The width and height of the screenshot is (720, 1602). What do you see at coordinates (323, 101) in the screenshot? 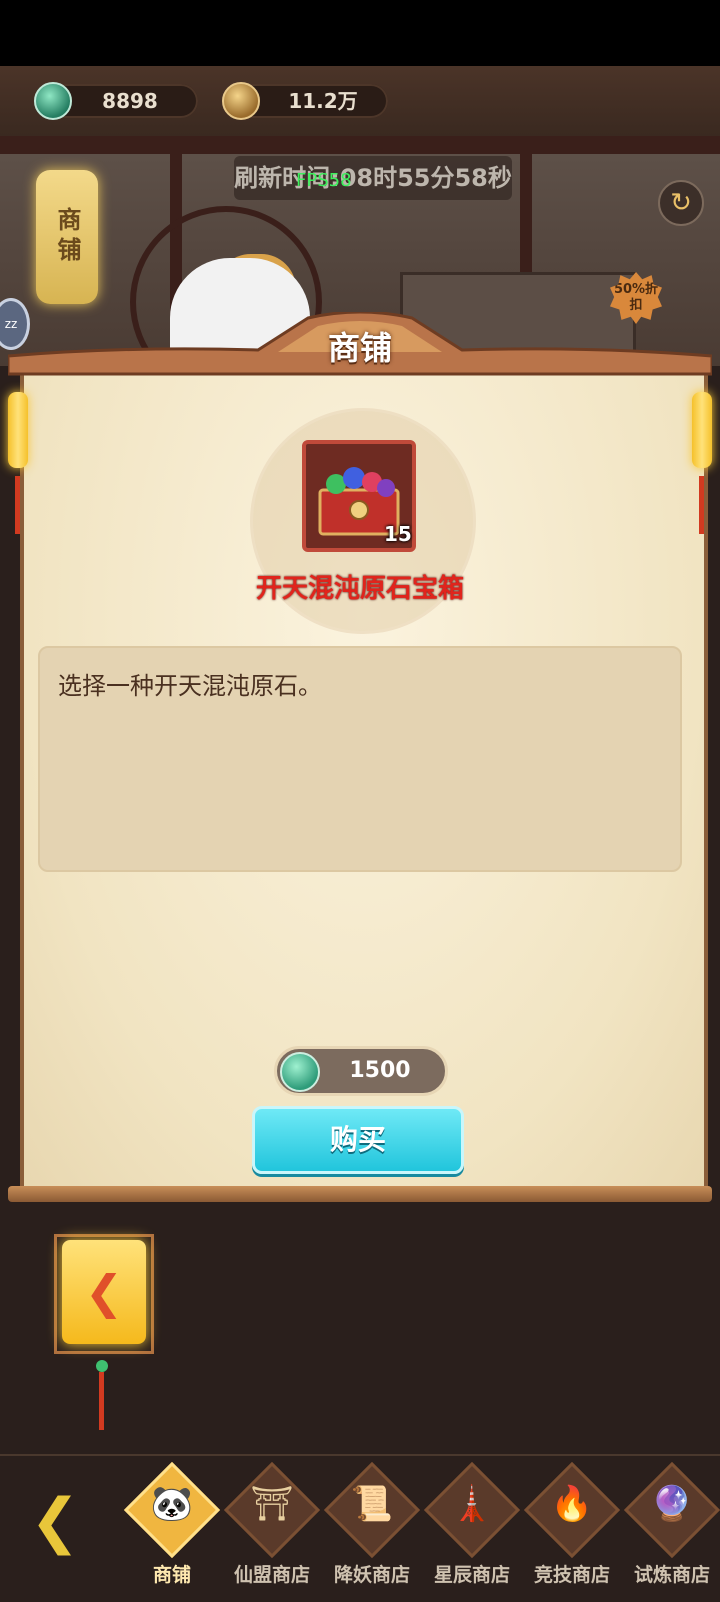
I see `coin-amount: 11.2万` at bounding box center [323, 101].